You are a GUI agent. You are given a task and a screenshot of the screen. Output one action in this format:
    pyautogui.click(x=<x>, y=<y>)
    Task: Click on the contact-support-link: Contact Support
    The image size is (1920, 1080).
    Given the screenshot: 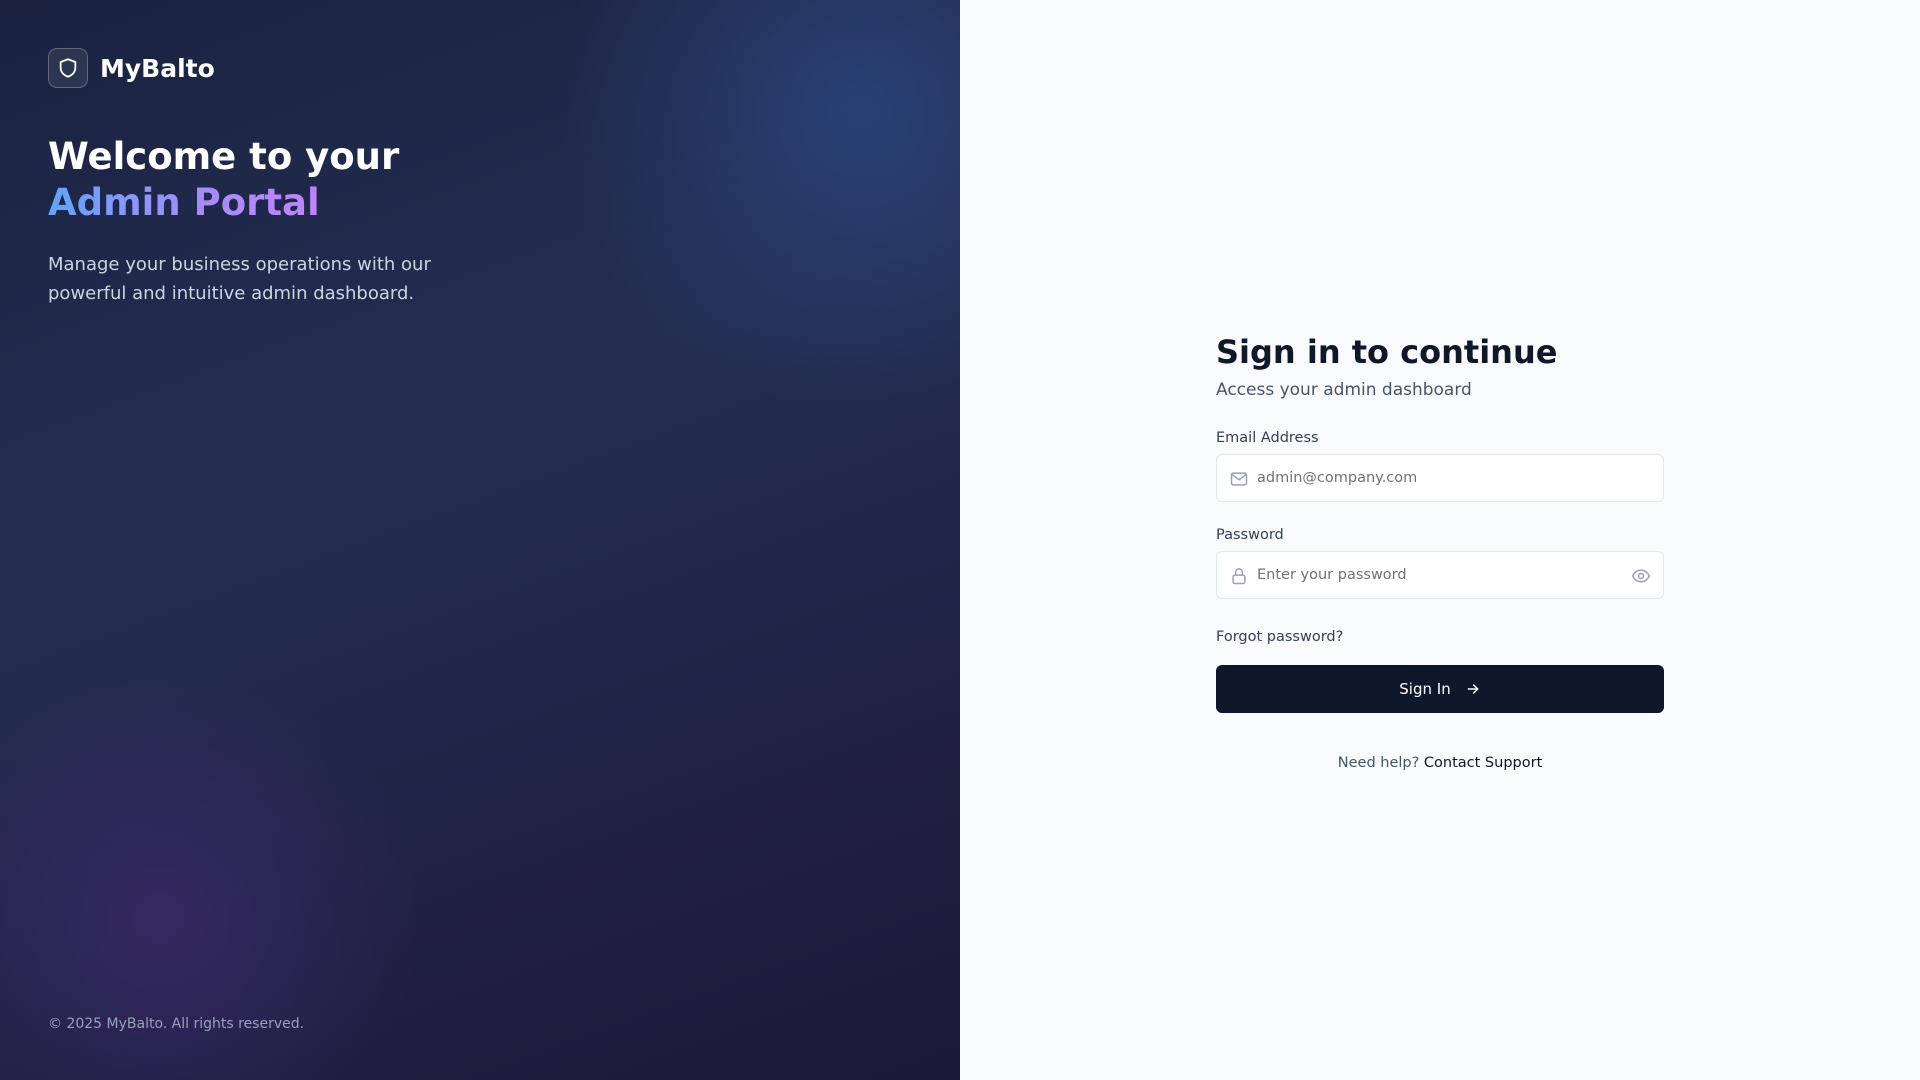 What is the action you would take?
    pyautogui.click(x=1483, y=763)
    